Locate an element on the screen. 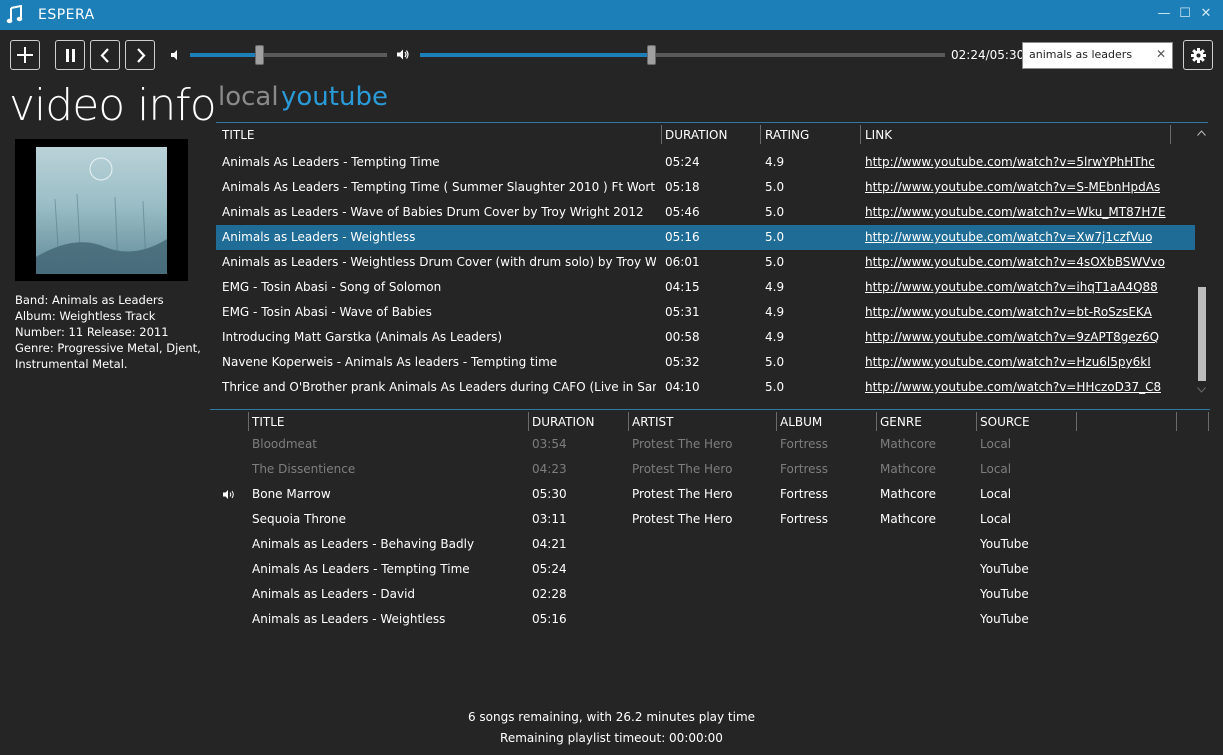  volume-slider-thumb is located at coordinates (259, 55).